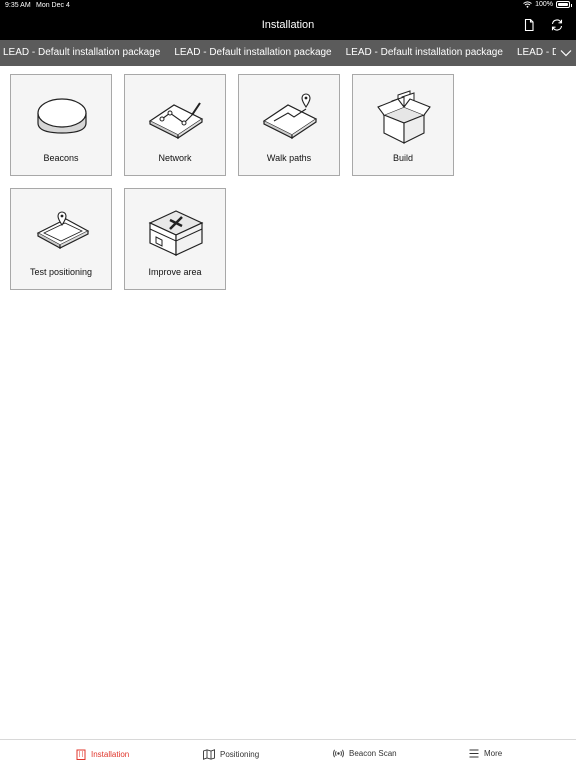 The height and width of the screenshot is (768, 576). I want to click on build-tile: Build, so click(403, 125).